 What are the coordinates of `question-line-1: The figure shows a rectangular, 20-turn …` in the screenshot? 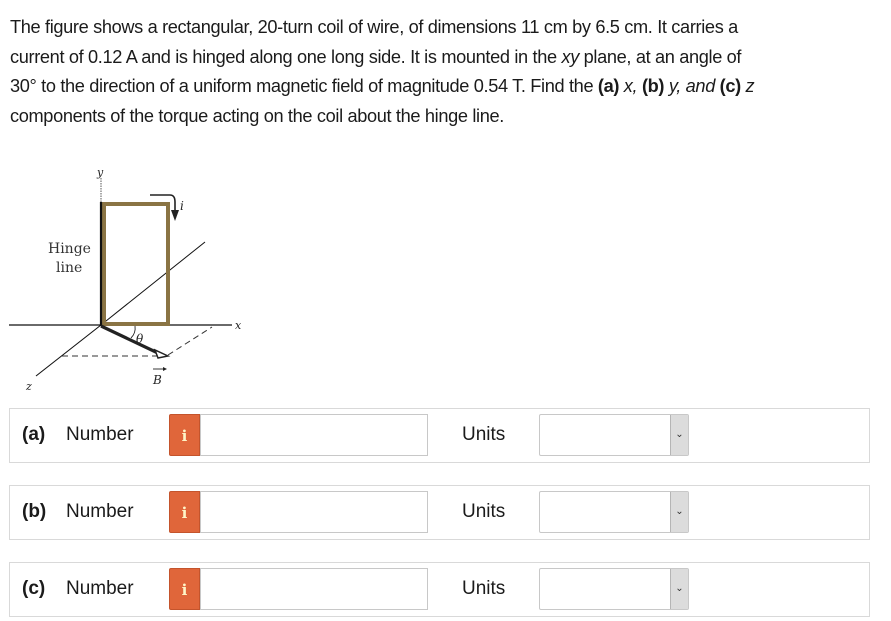 It's located at (374, 27).